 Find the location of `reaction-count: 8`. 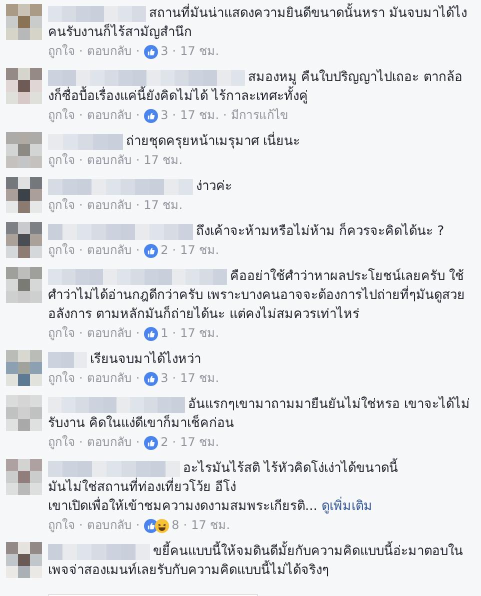

reaction-count: 8 is located at coordinates (176, 525).